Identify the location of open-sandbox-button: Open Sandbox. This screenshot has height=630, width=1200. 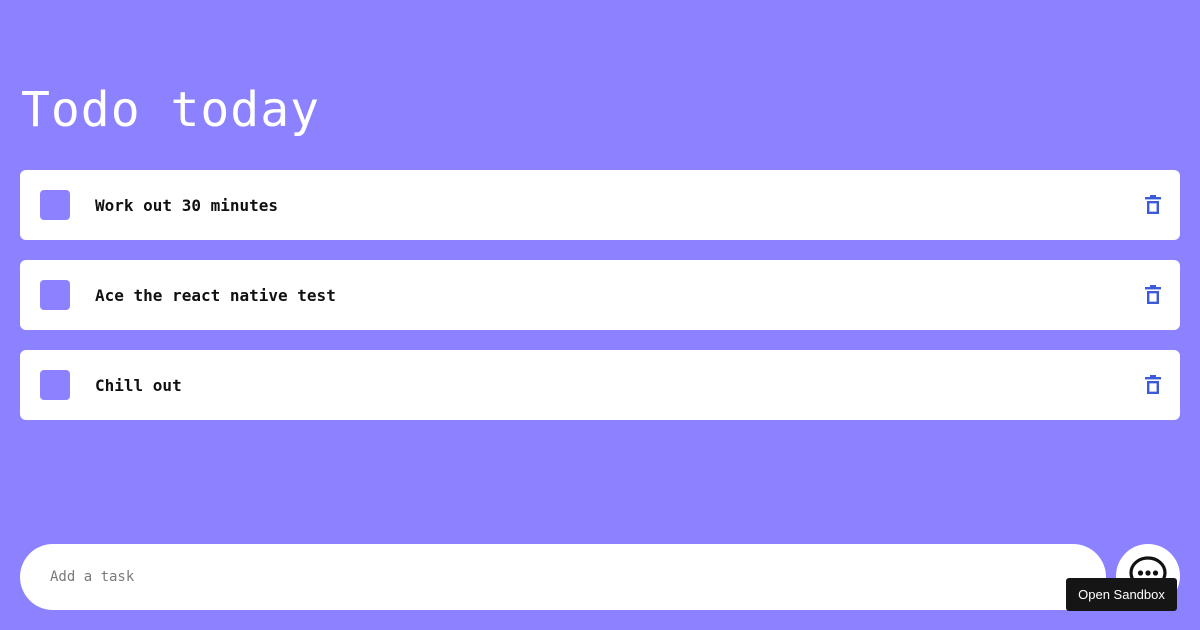
(1121, 594).